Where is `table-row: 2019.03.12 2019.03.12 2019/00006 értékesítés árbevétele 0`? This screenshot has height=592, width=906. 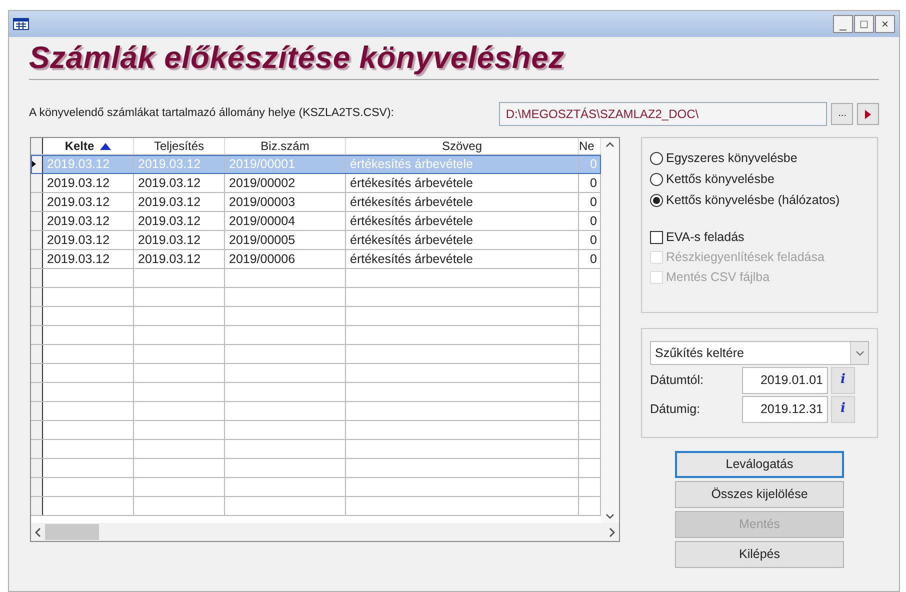 table-row: 2019.03.12 2019.03.12 2019/00006 értékesítés árbevétele 0 is located at coordinates (316, 259).